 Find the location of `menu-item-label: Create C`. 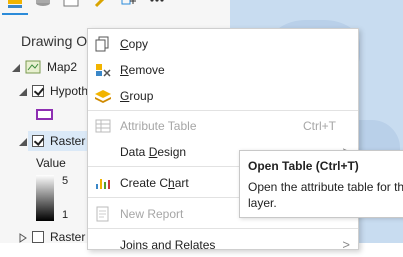

menu-item-label: Create C is located at coordinates (144, 183).